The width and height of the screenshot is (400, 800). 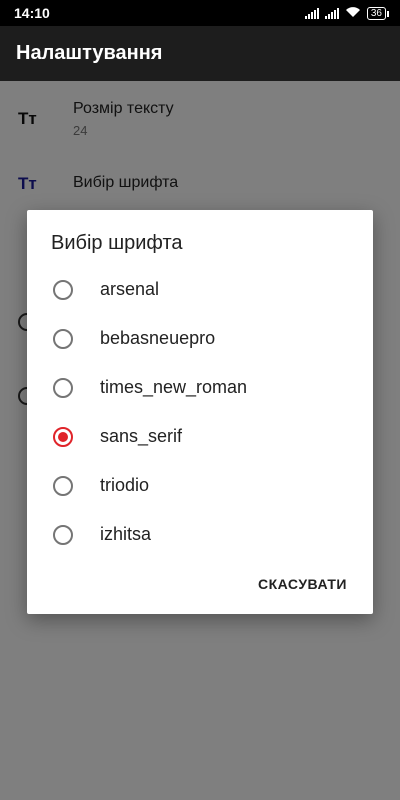 I want to click on wifi-icon, so click(x=353, y=13).